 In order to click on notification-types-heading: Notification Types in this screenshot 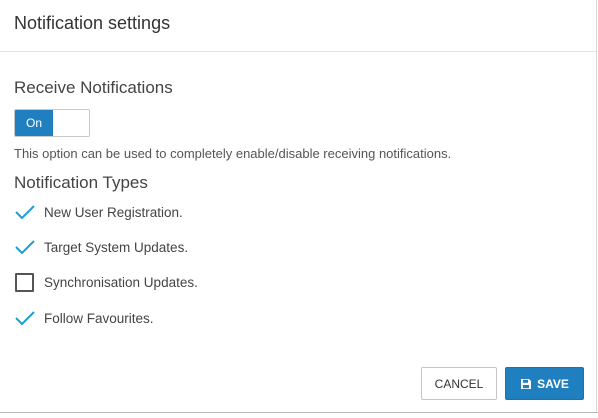, I will do `click(81, 182)`.